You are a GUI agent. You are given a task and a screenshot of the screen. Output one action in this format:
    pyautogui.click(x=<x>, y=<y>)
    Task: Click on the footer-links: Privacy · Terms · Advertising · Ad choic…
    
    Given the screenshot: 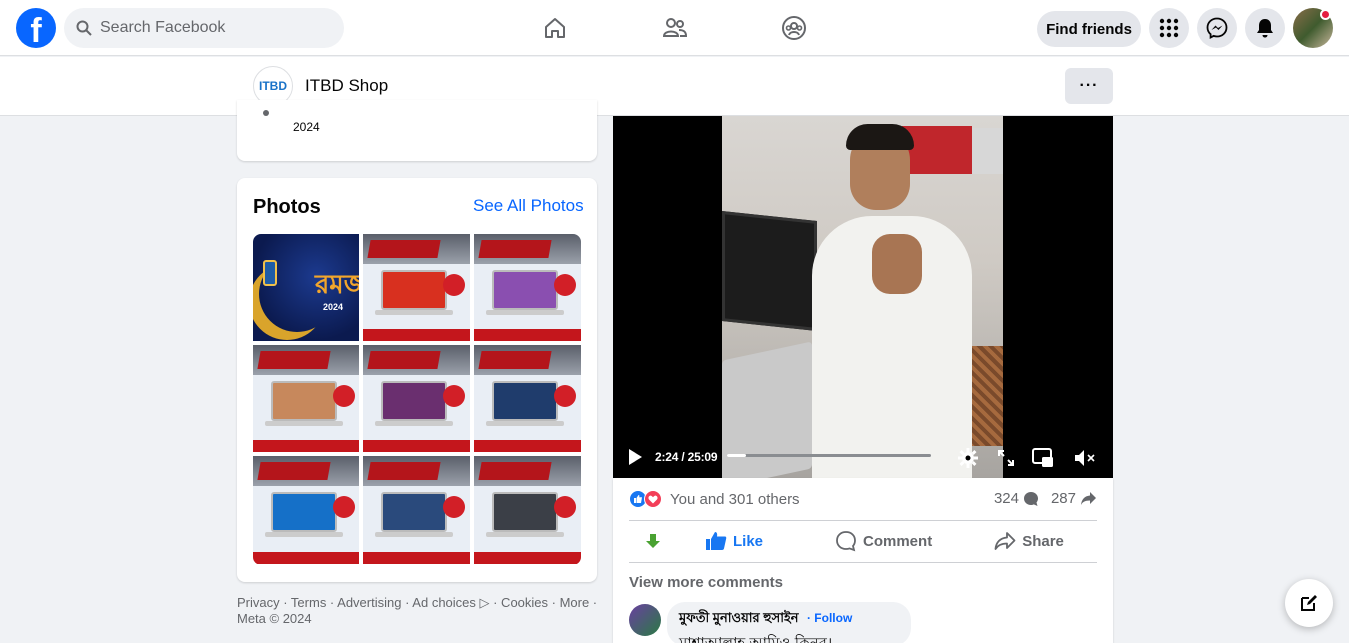 What is the action you would take?
    pyautogui.click(x=422, y=611)
    